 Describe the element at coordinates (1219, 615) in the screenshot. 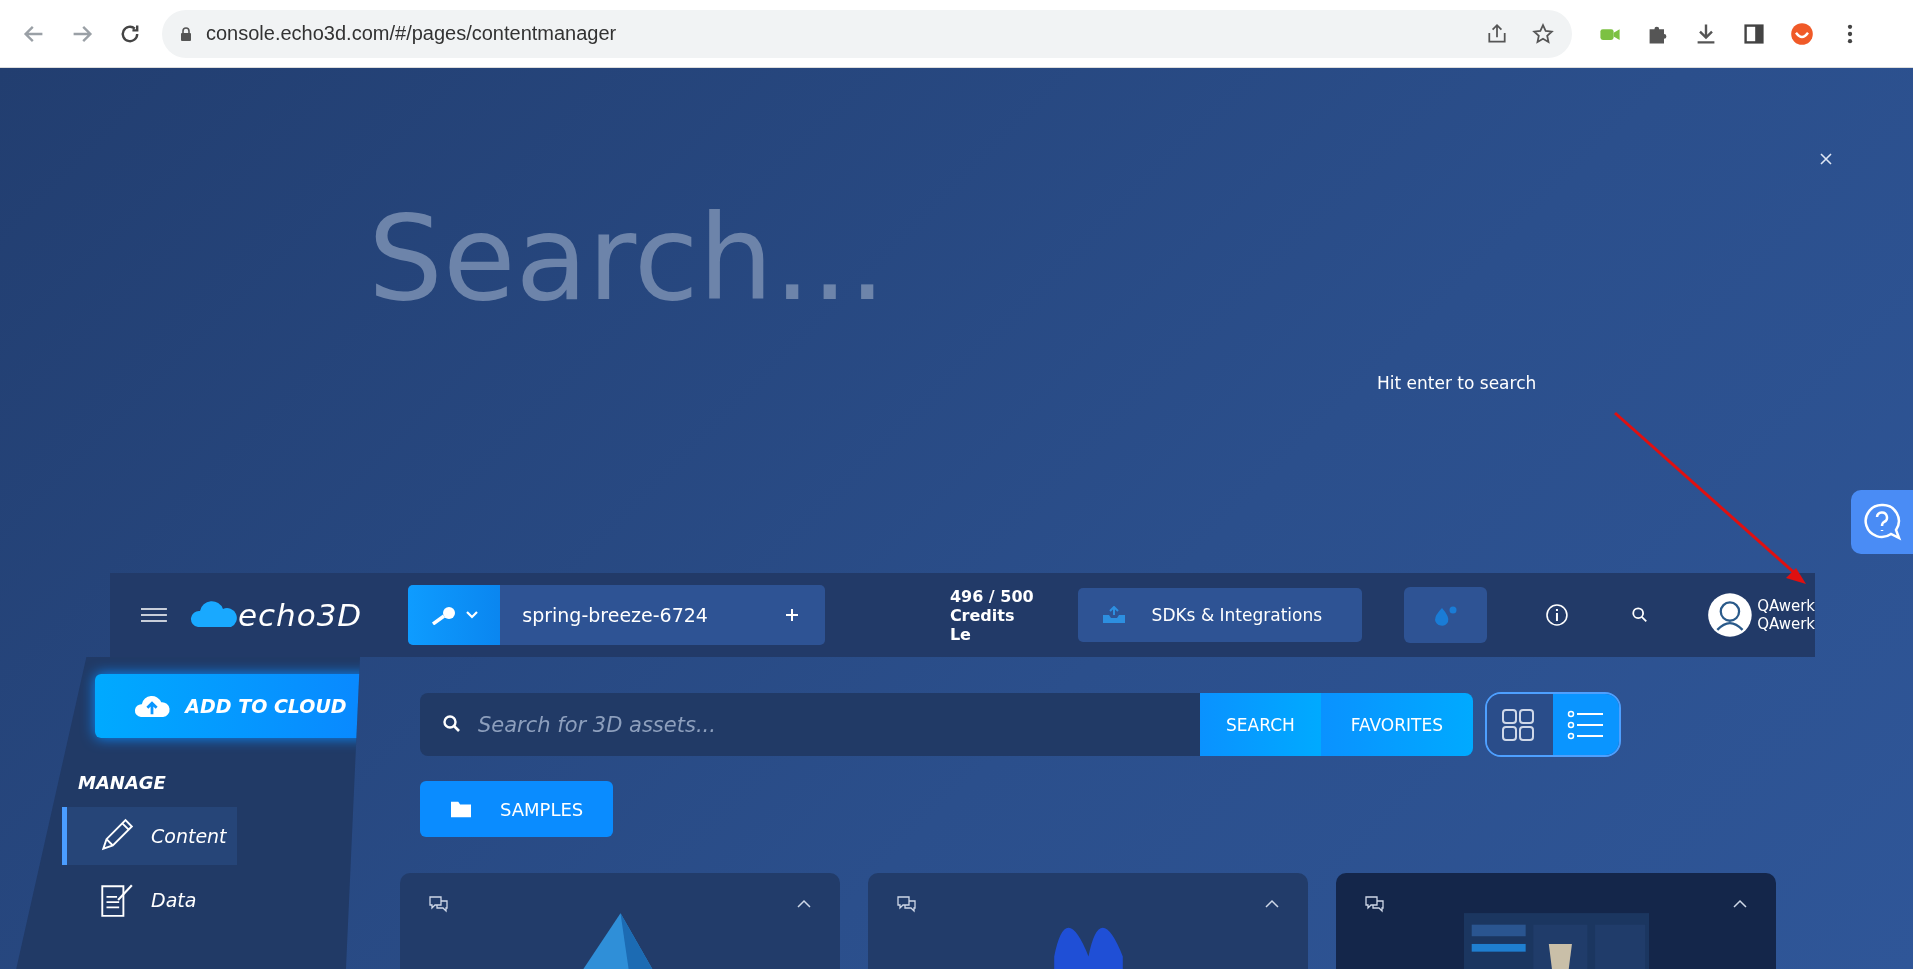

I see `sdk-integrations-button: SDKs & Integrations` at that location.